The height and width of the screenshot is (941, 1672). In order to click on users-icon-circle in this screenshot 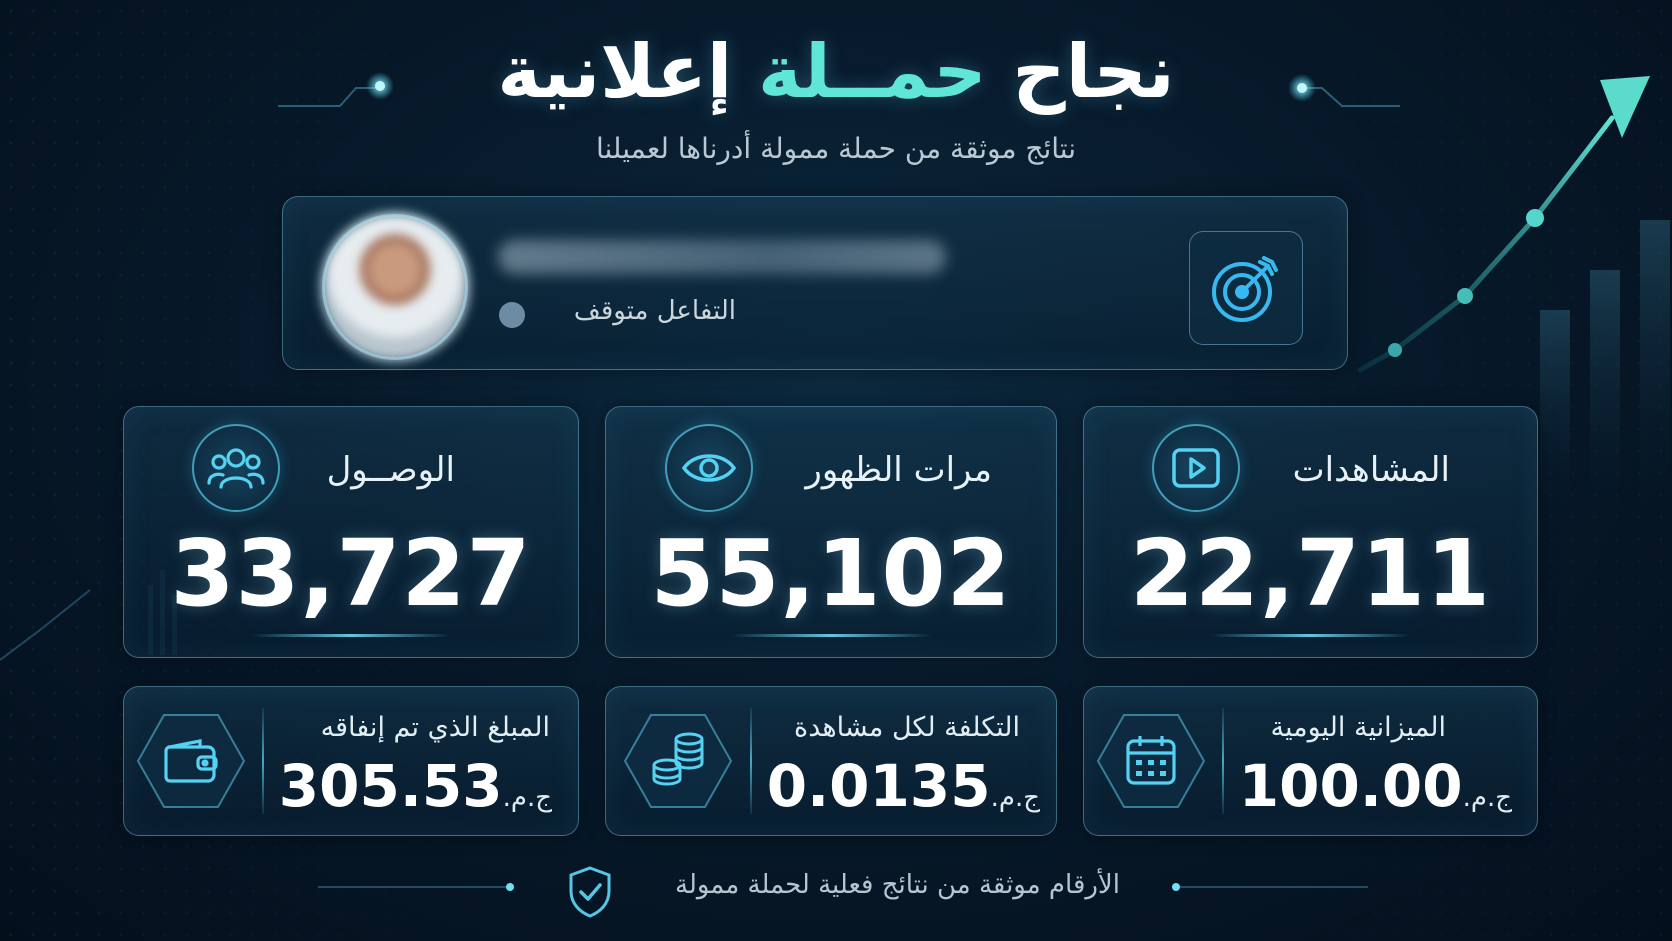, I will do `click(236, 468)`.